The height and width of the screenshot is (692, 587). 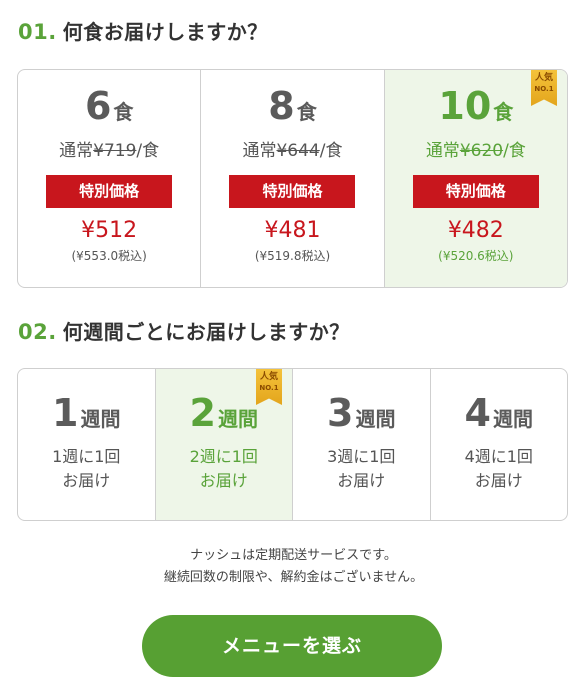 I want to click on frequency-option-3-week: 3 週間 3週に1回 お届け, so click(x=362, y=444).